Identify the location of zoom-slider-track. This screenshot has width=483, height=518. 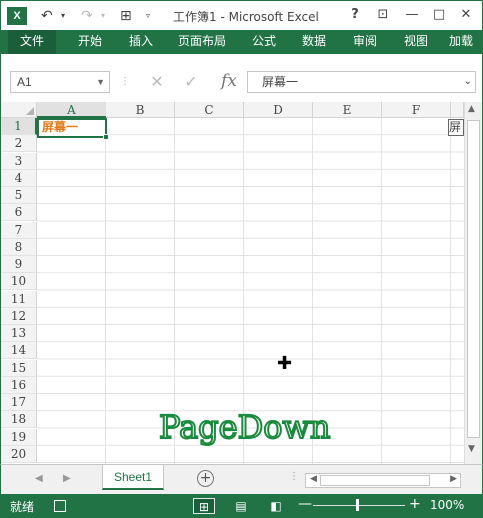
(359, 505).